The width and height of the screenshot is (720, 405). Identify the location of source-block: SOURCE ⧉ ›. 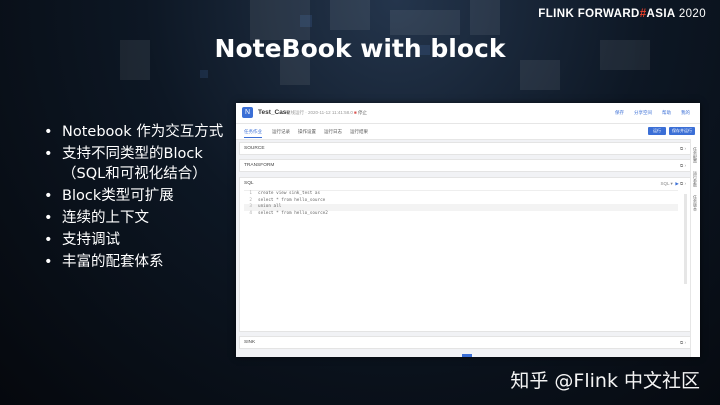
(465, 148).